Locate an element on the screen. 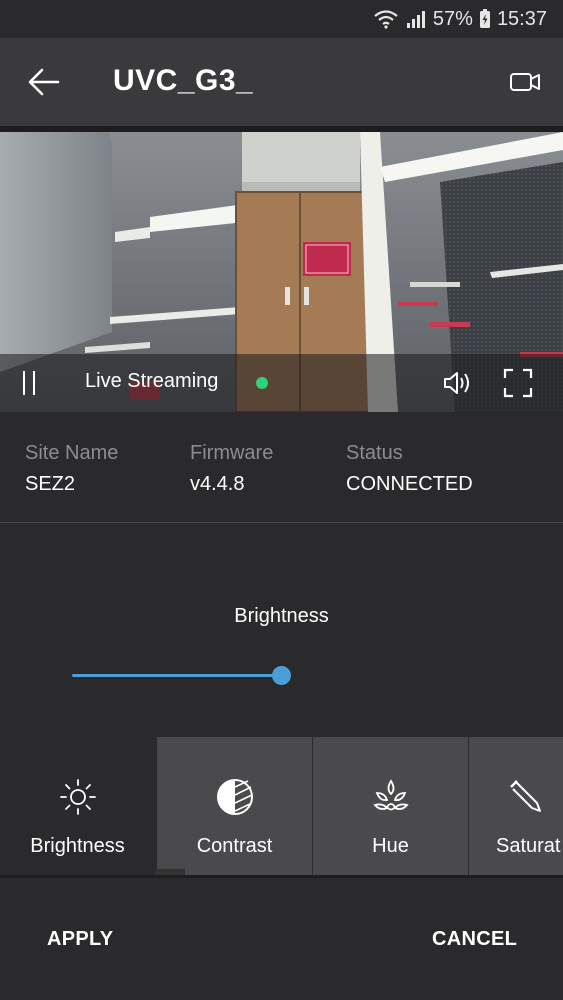 The image size is (563, 1000). status-icons: 57% 15:37 is located at coordinates (460, 19).